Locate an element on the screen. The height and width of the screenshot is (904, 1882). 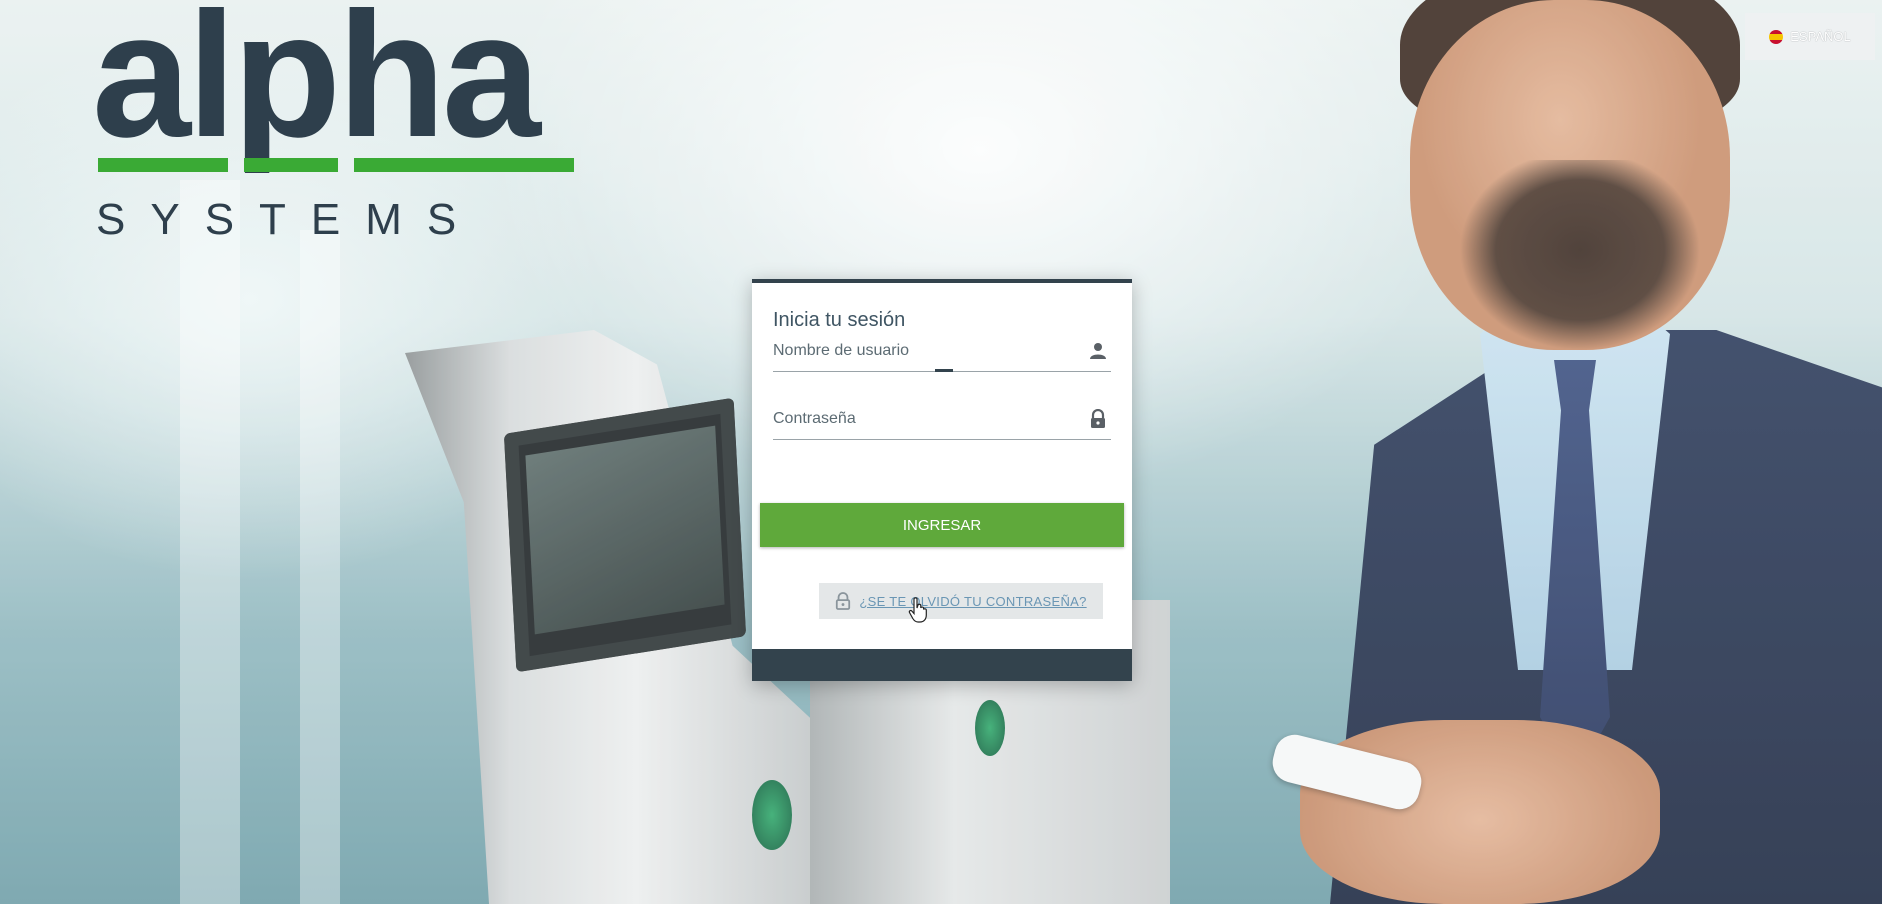
language-selector-button: ESPAÑOL is located at coordinates (1810, 36).